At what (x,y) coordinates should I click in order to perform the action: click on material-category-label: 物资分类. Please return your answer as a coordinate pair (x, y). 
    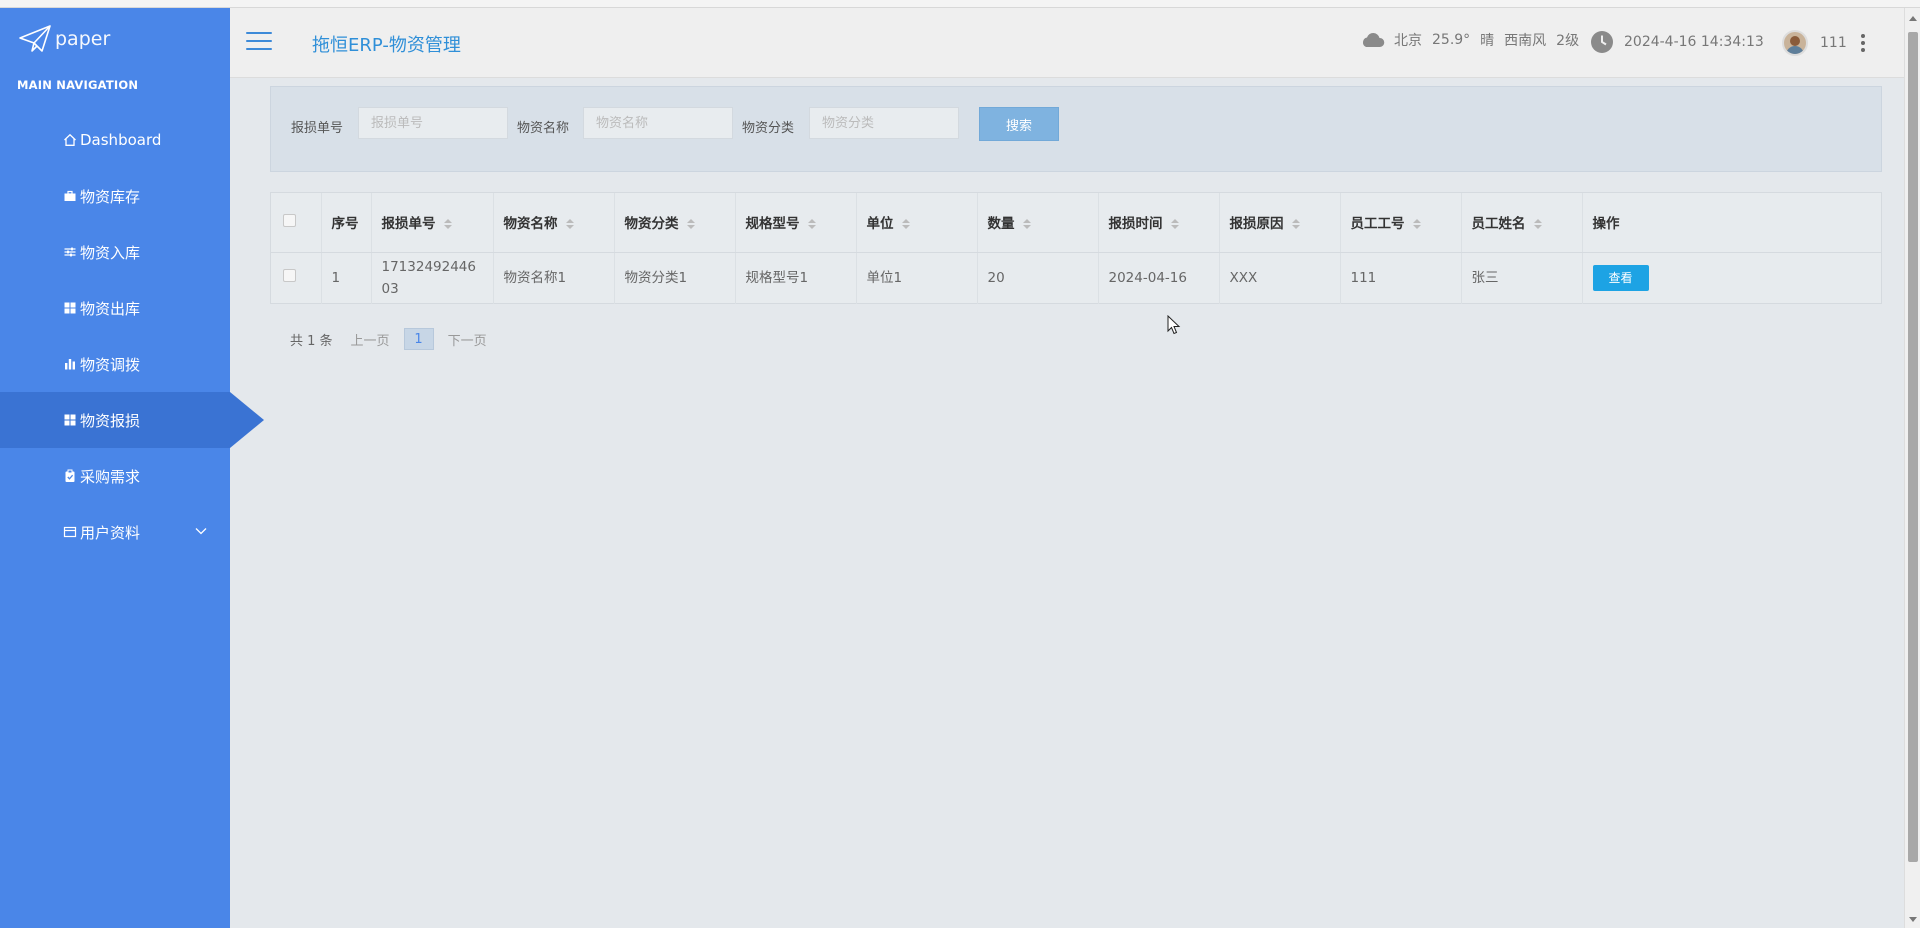
    Looking at the image, I should click on (768, 128).